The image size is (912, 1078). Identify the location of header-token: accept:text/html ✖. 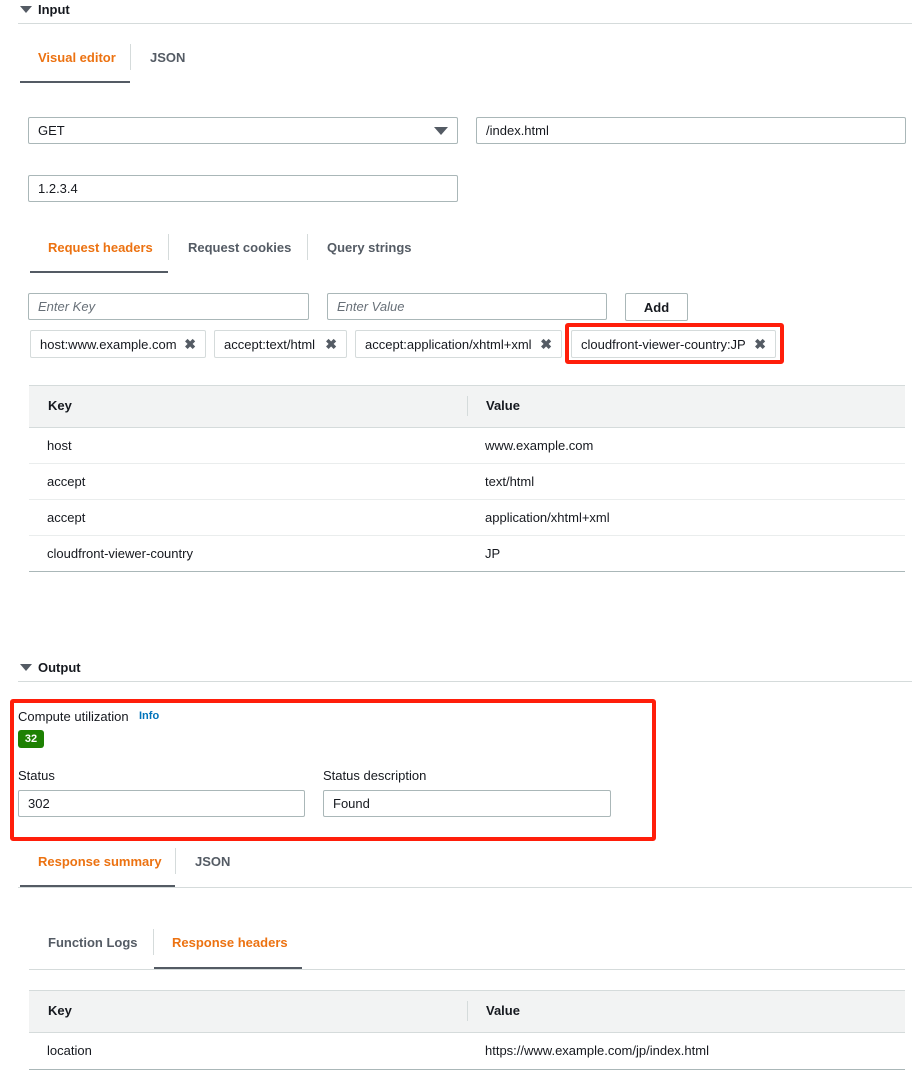
(280, 344).